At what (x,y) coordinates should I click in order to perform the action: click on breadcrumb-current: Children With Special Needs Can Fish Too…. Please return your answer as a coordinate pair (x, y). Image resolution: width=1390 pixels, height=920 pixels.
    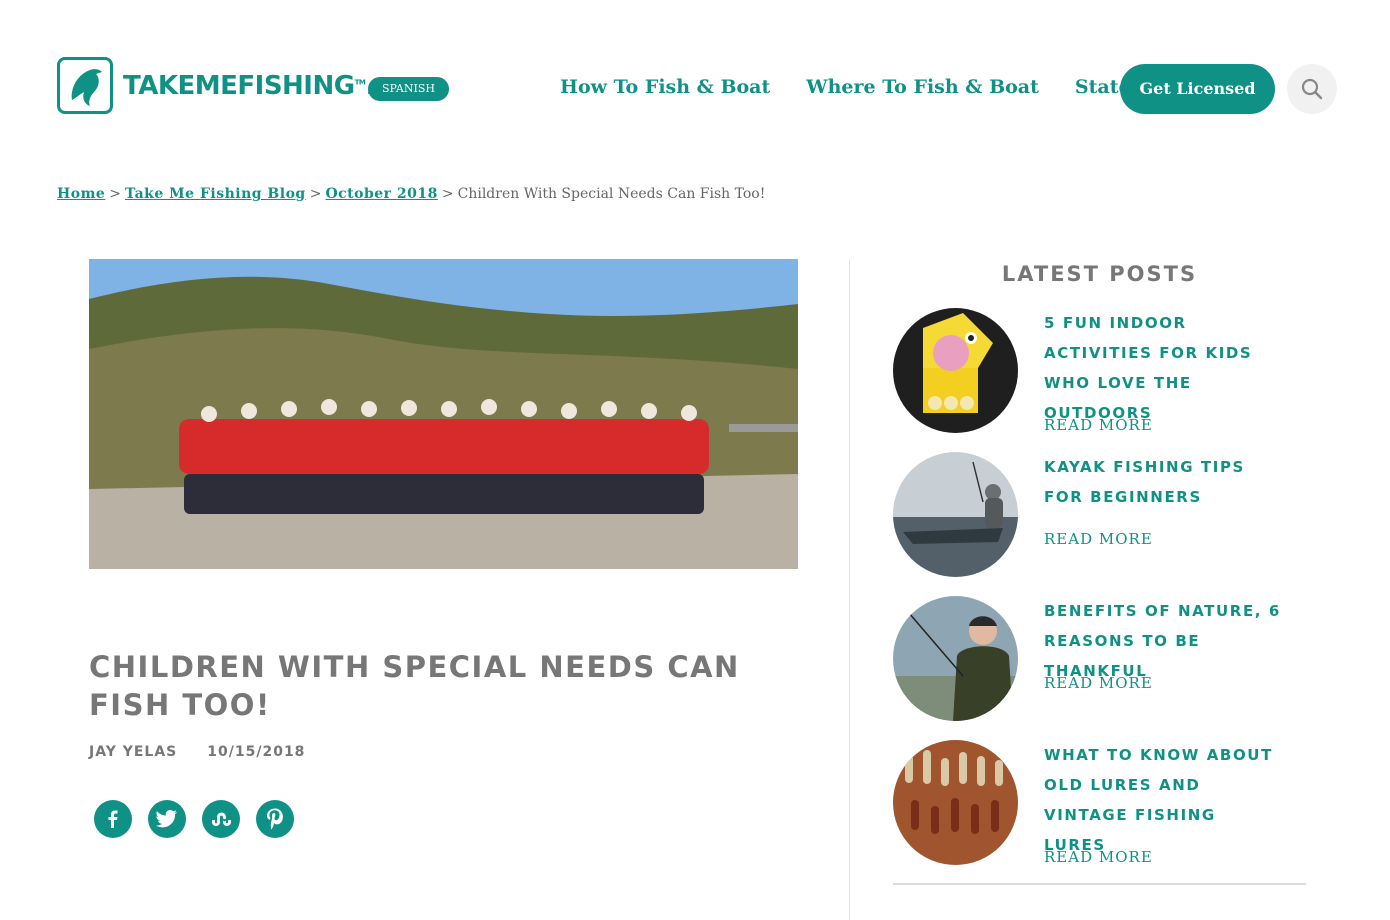
    Looking at the image, I should click on (611, 194).